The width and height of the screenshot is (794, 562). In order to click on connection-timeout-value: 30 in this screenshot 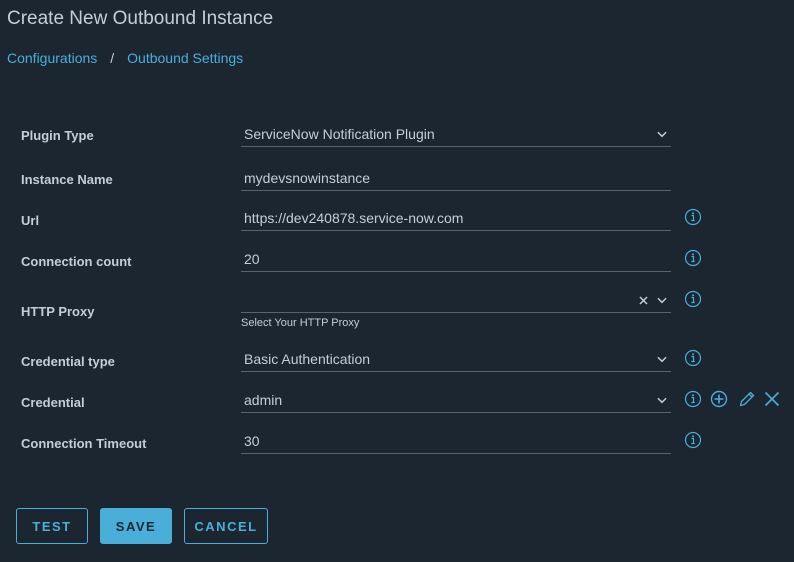, I will do `click(252, 441)`.